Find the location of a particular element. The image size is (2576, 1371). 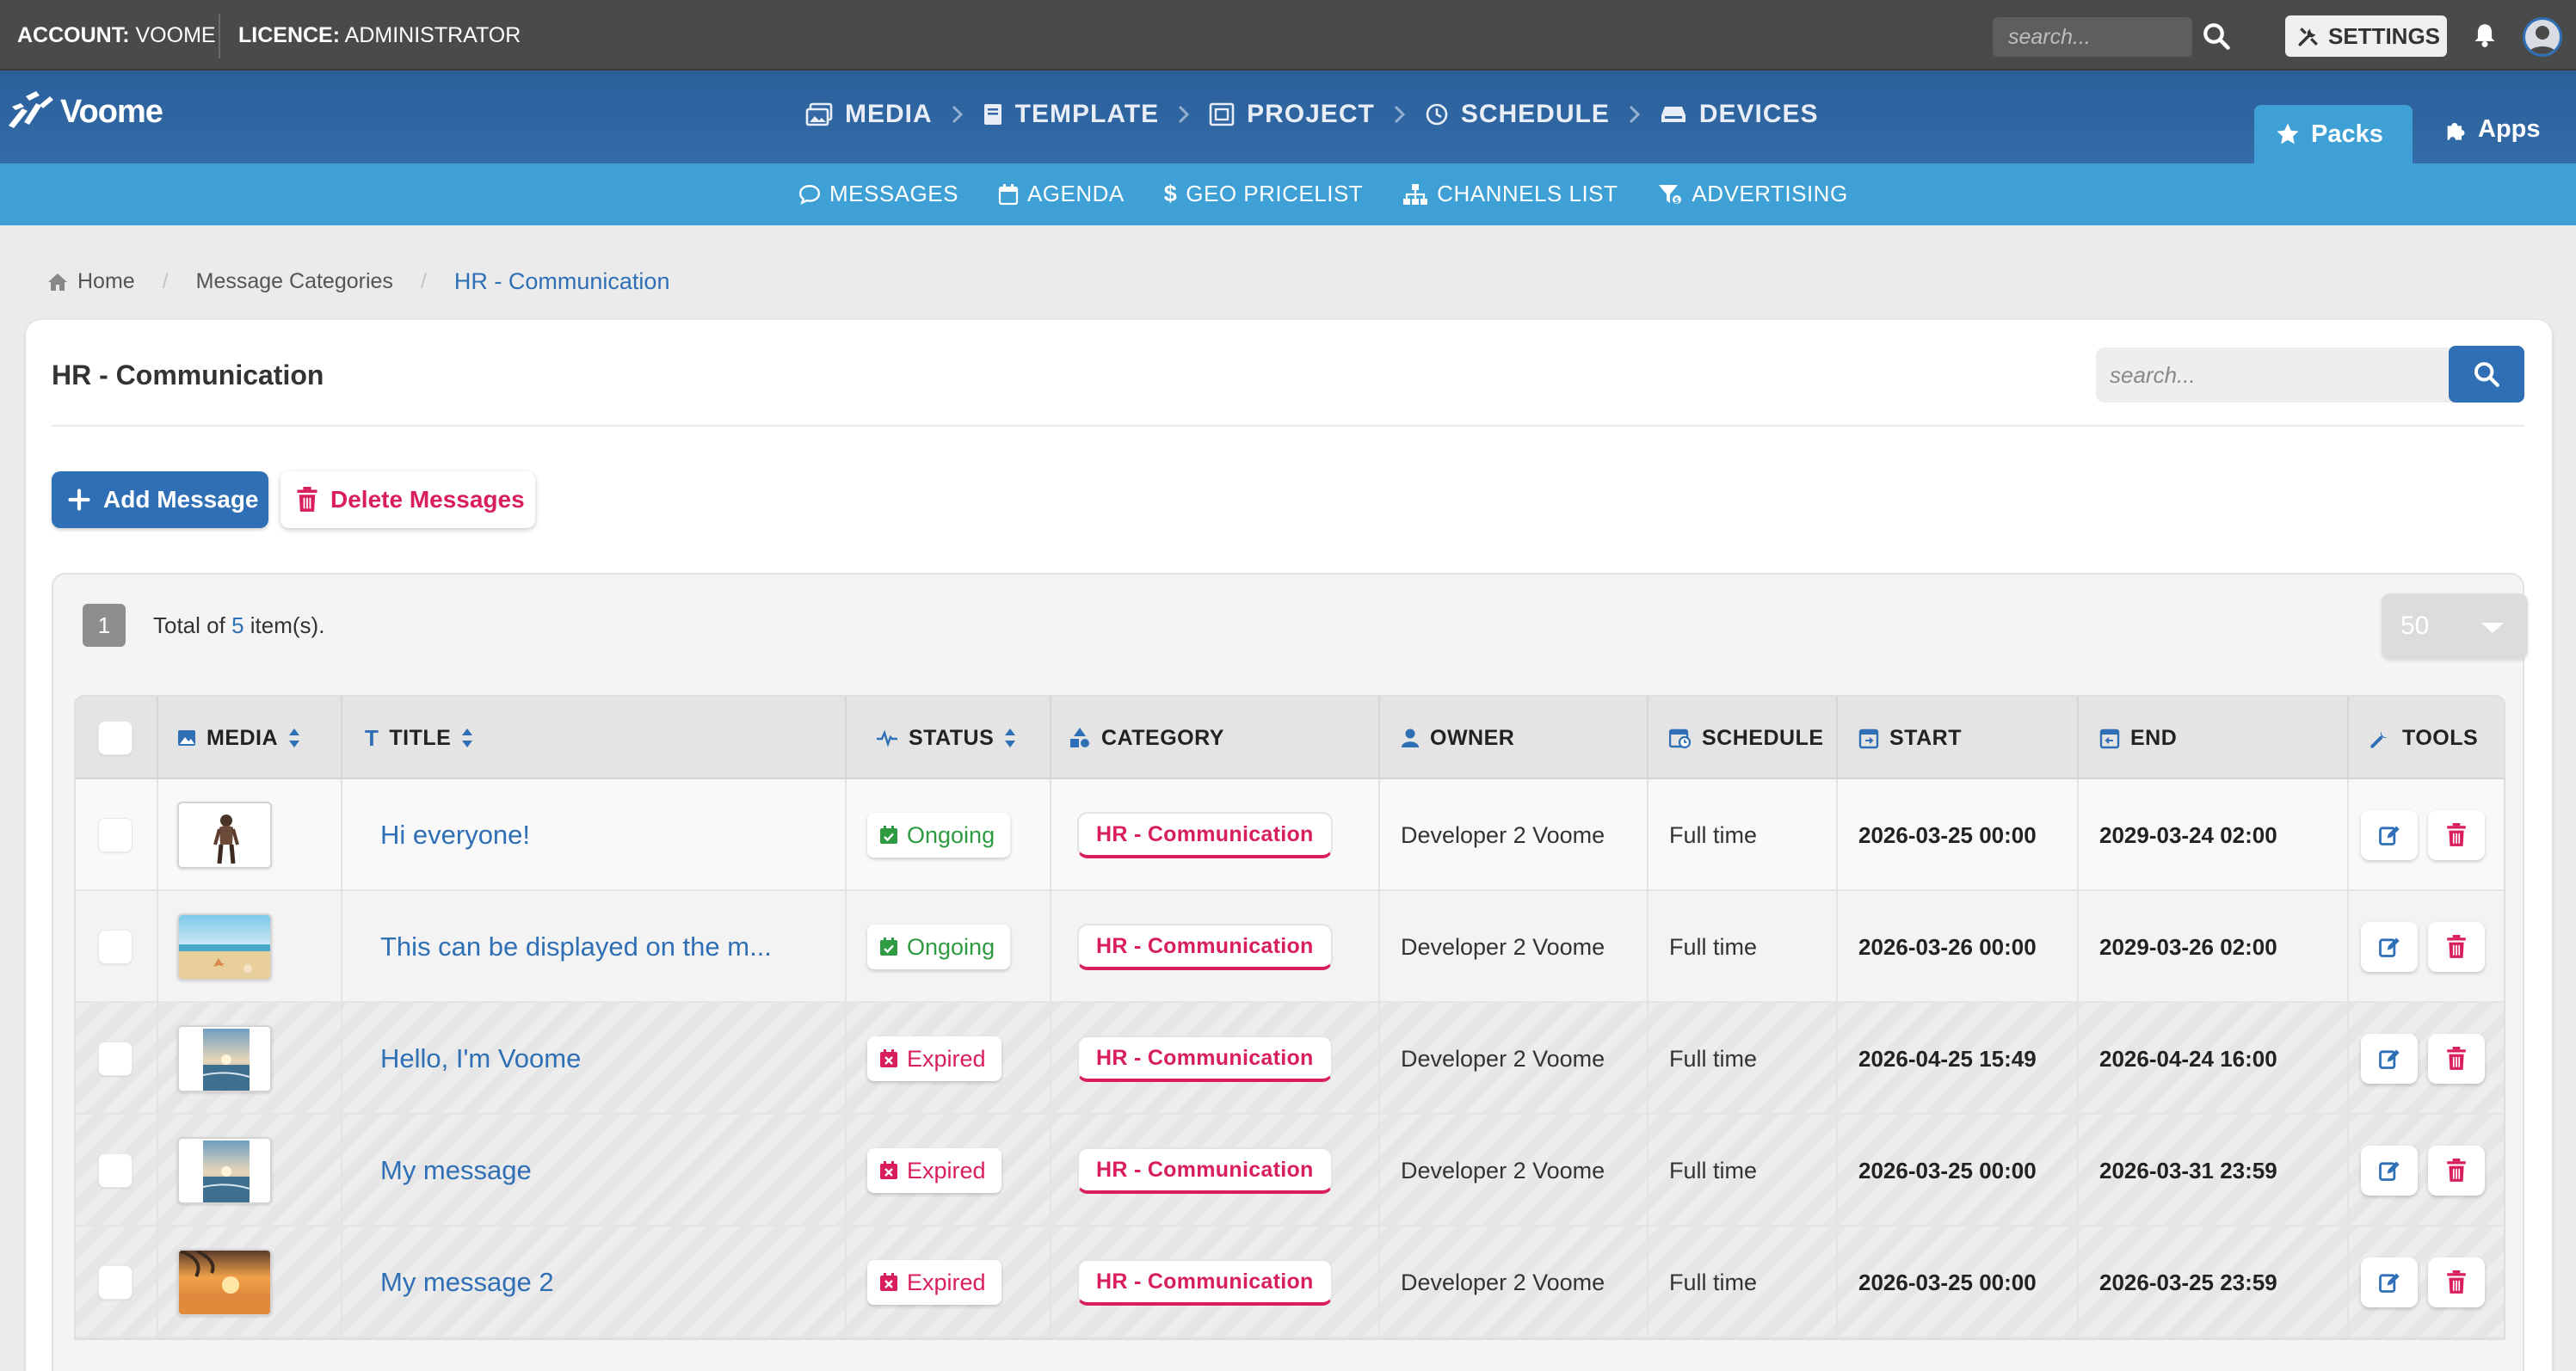

column-schedule: SCHEDULE is located at coordinates (1746, 738).